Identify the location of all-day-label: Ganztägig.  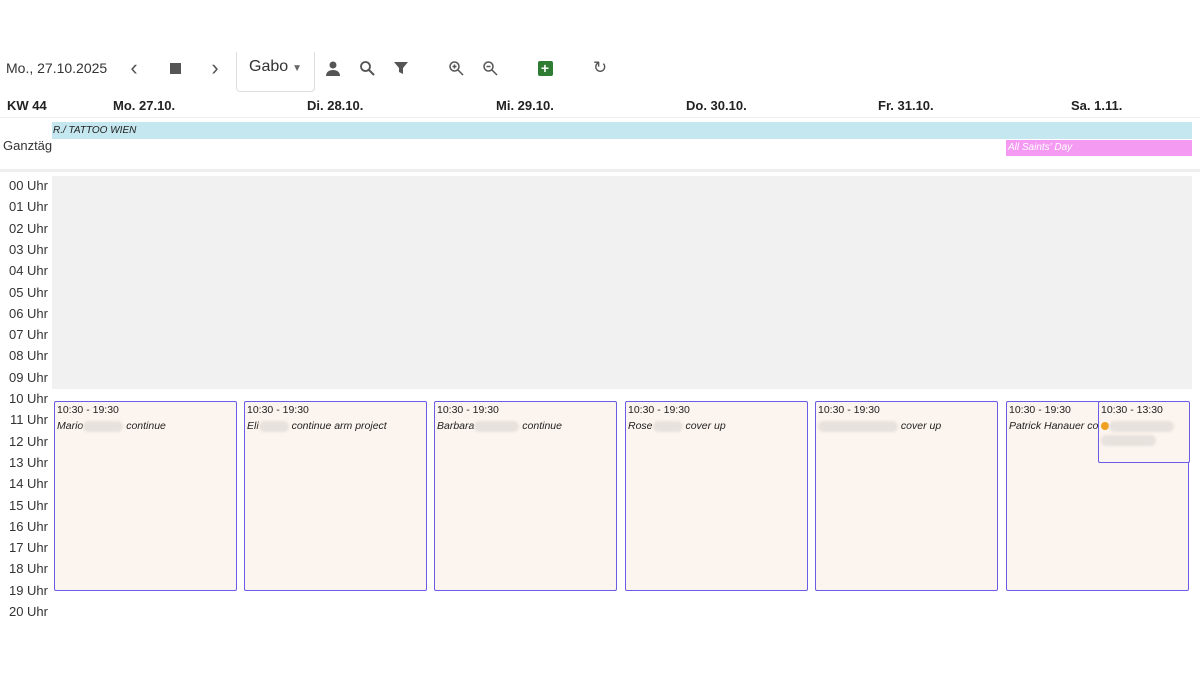
(27, 145).